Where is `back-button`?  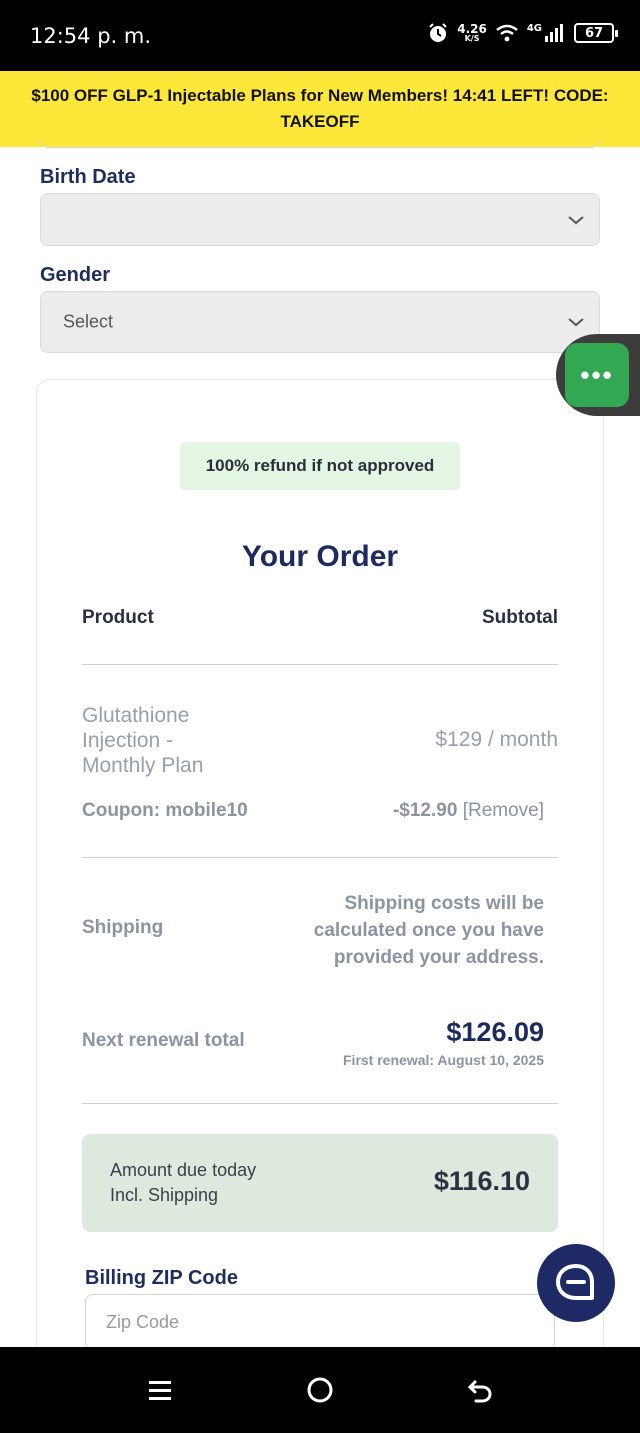 back-button is located at coordinates (480, 1390).